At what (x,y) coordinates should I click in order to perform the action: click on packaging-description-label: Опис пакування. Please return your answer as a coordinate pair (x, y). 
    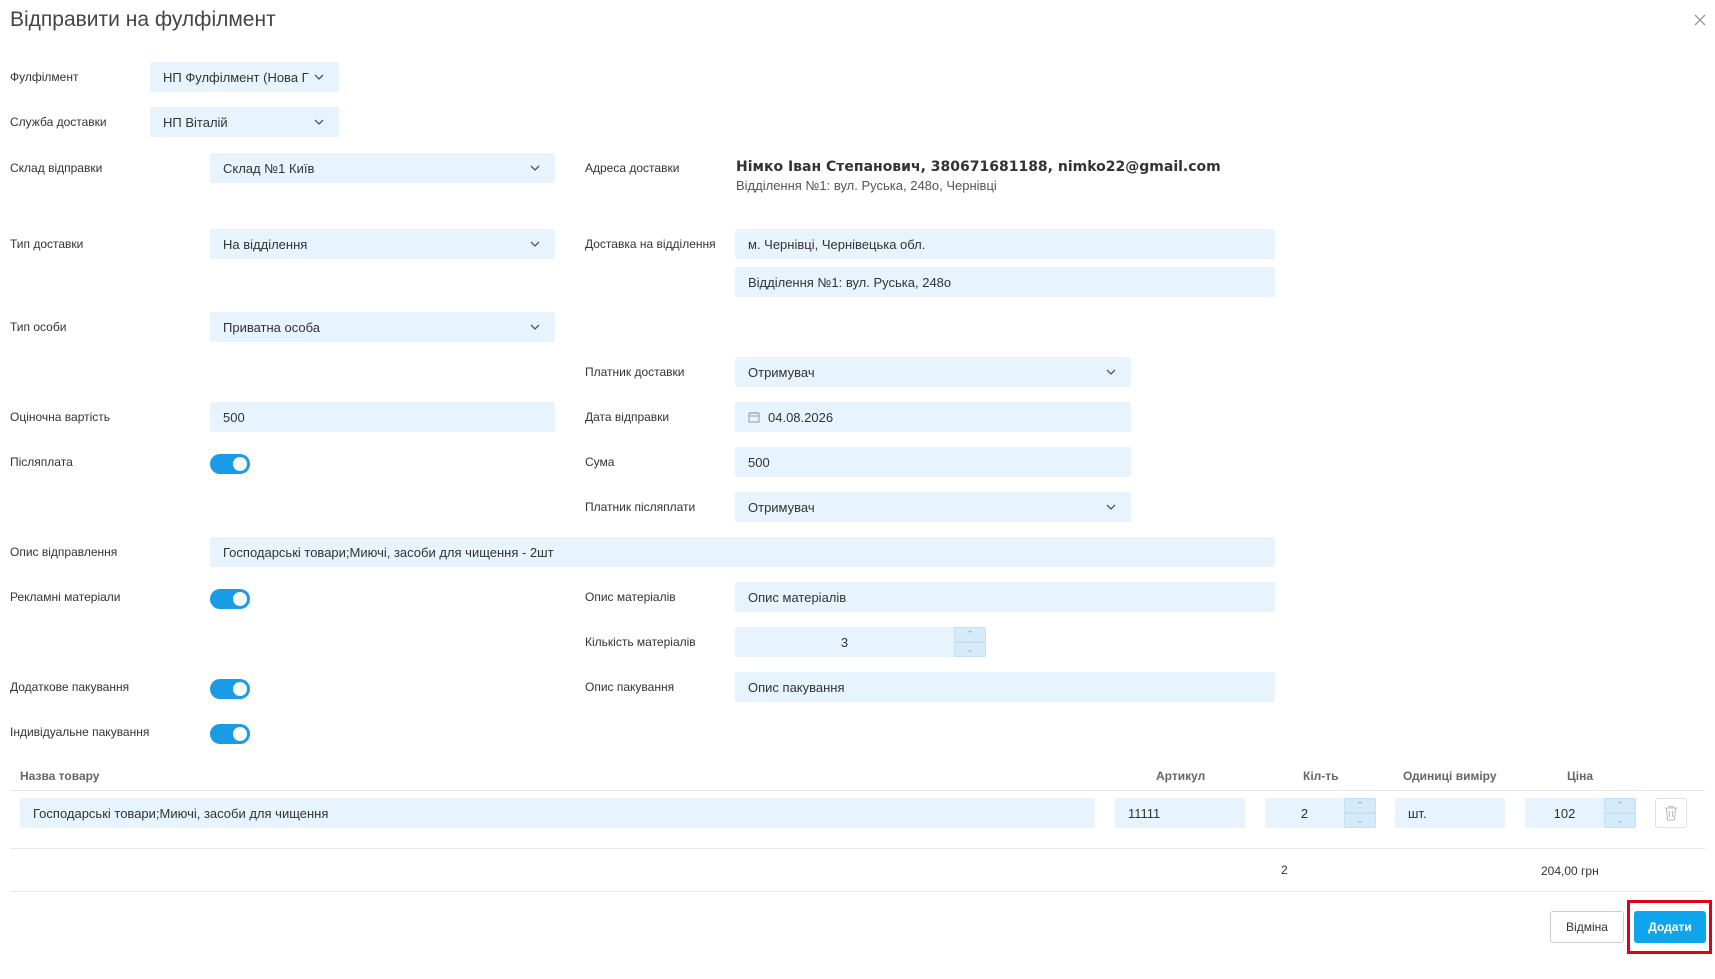
    Looking at the image, I should click on (630, 687).